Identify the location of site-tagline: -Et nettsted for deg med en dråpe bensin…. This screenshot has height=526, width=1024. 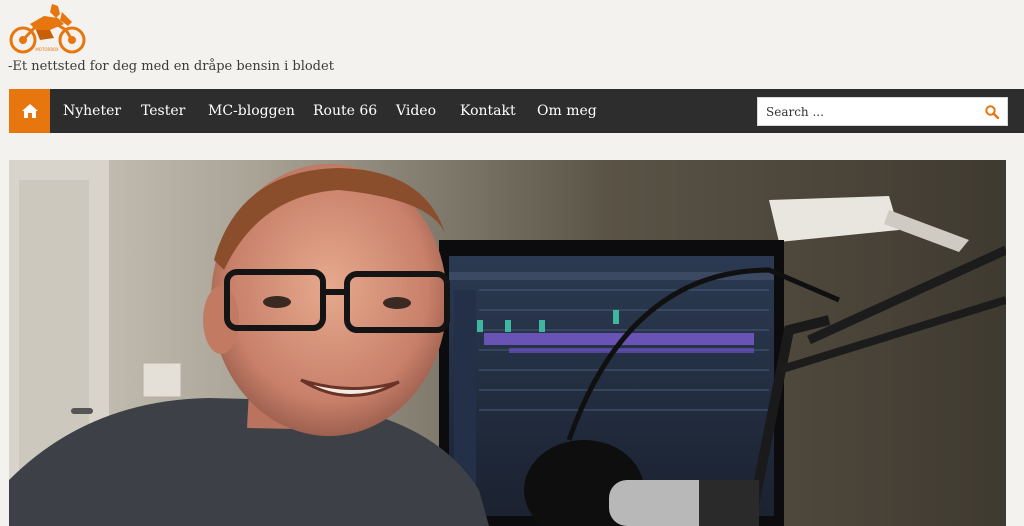
(171, 66).